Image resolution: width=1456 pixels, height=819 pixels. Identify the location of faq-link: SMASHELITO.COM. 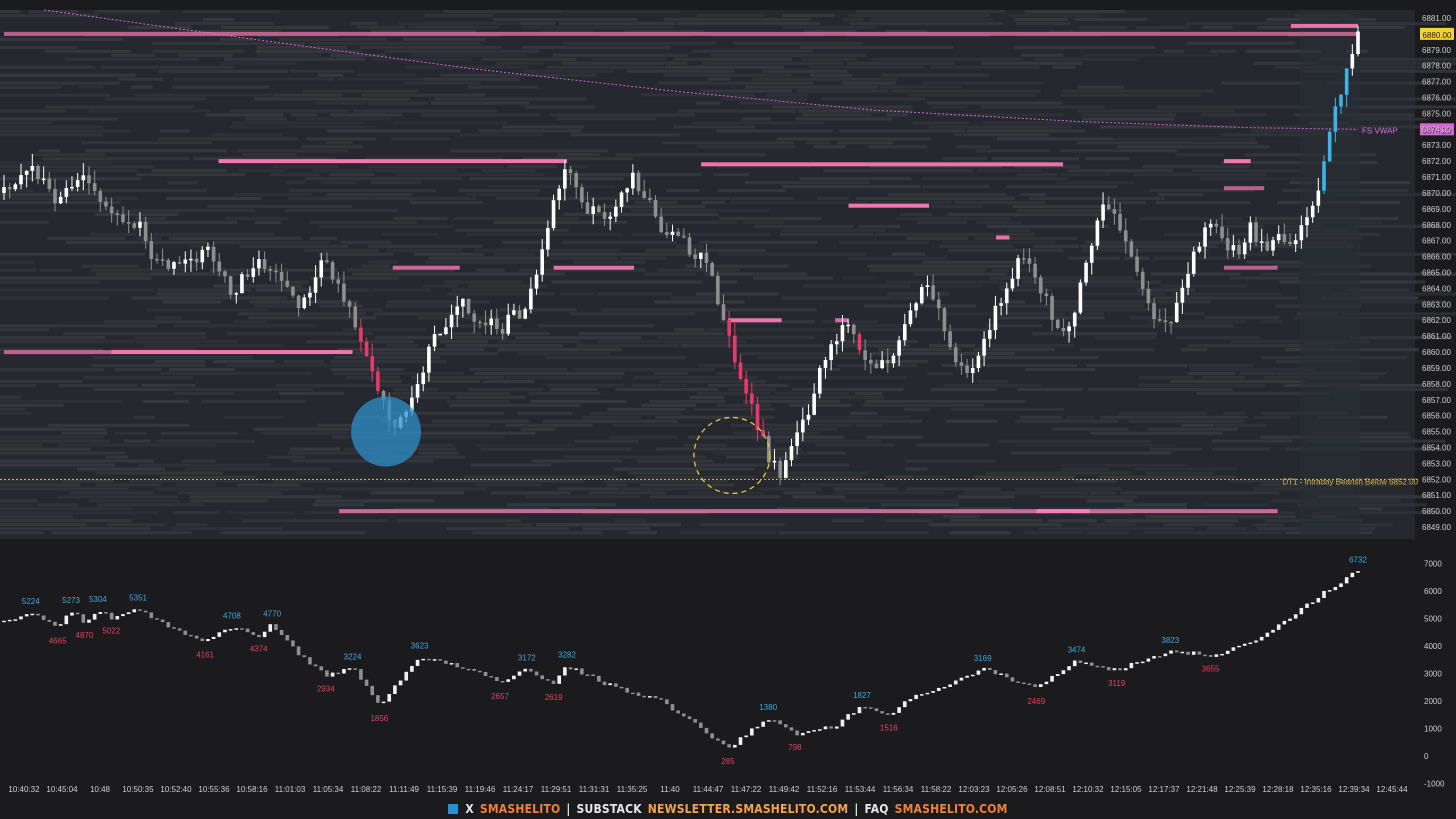
(951, 809).